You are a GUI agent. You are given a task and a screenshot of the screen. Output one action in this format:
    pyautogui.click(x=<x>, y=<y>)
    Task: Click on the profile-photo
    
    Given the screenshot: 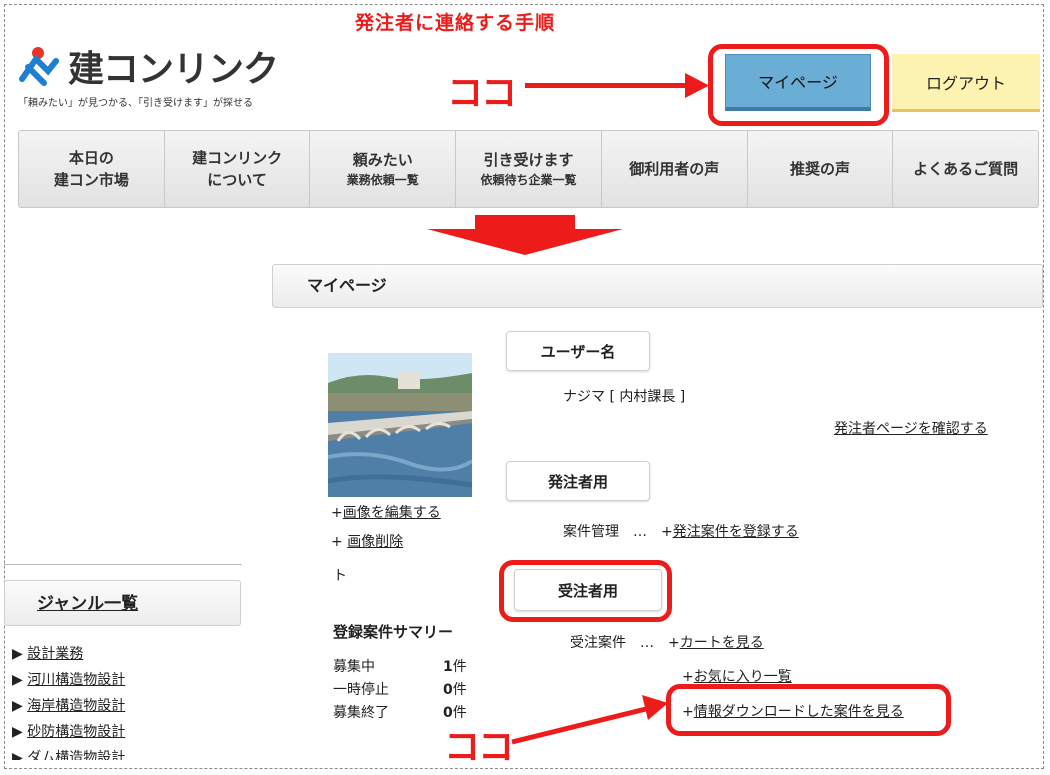 What is the action you would take?
    pyautogui.click(x=400, y=425)
    